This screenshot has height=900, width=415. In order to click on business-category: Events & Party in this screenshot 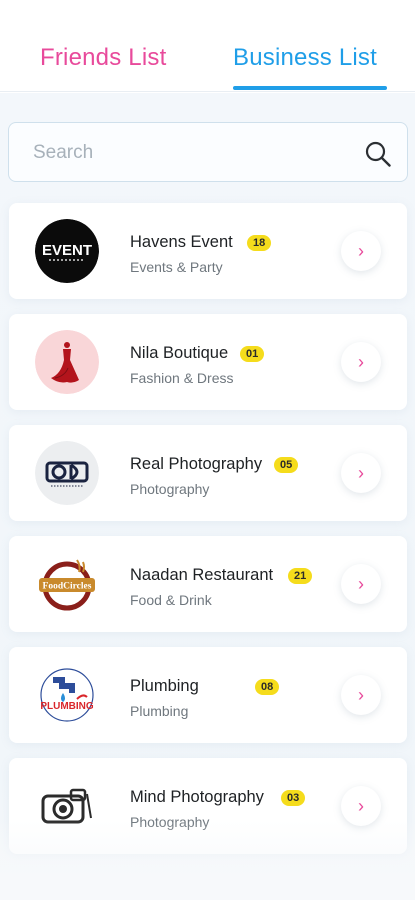, I will do `click(176, 267)`.